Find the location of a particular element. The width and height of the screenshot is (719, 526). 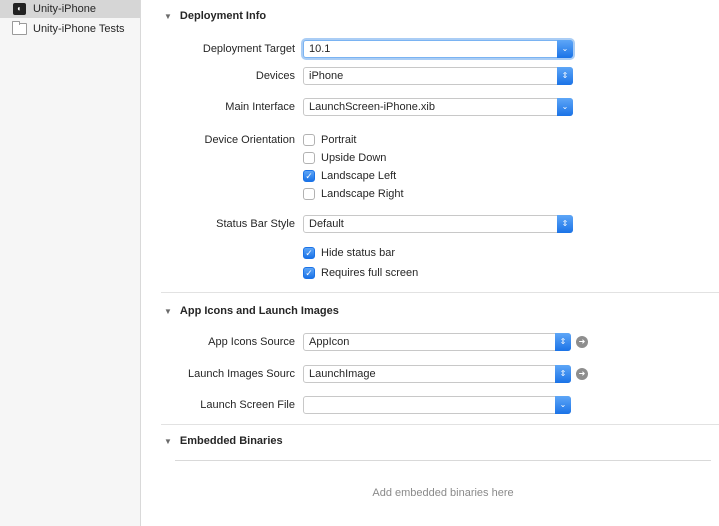

app-icons-source-label: App Icons Source is located at coordinates (251, 342).